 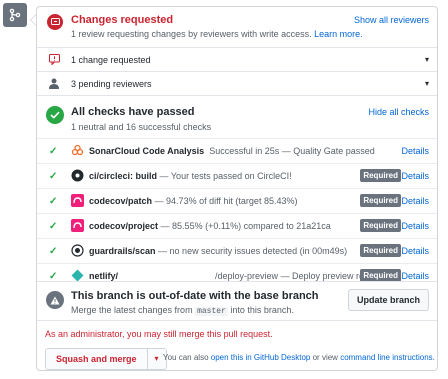 I want to click on circleci-icon, so click(x=77, y=175).